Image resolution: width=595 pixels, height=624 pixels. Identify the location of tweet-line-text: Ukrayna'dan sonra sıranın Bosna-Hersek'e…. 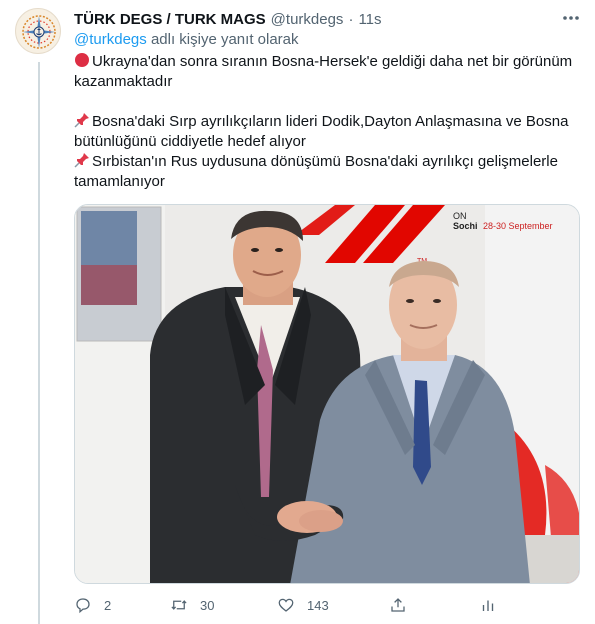
(323, 71).